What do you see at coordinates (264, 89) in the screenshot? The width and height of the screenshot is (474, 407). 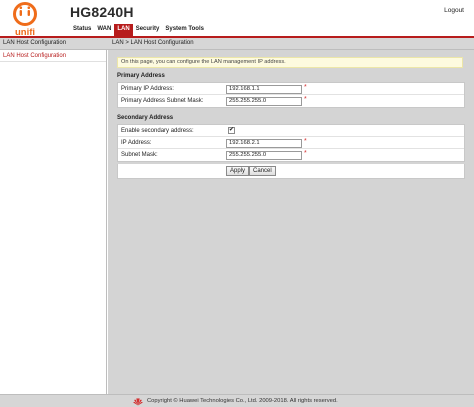 I see `primary-ip-input` at bounding box center [264, 89].